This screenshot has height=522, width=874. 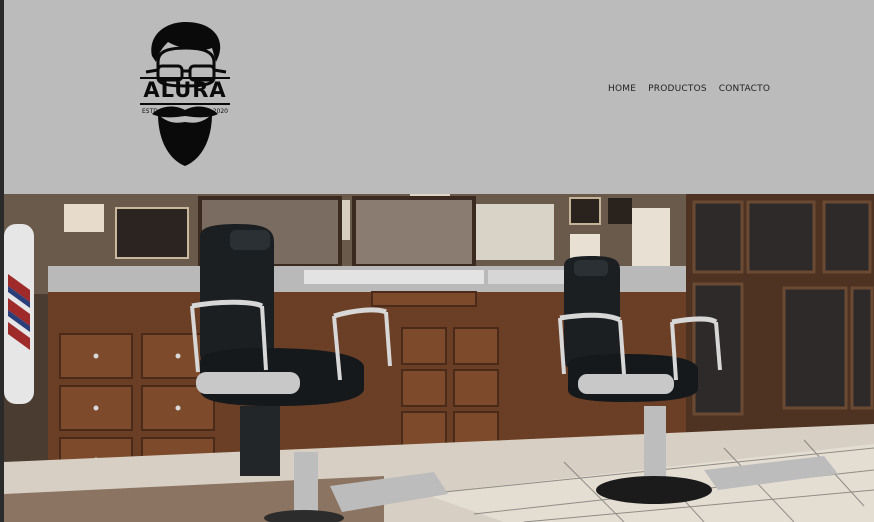 I want to click on logo-link: ALURA ESTD 2020, so click(x=185, y=93).